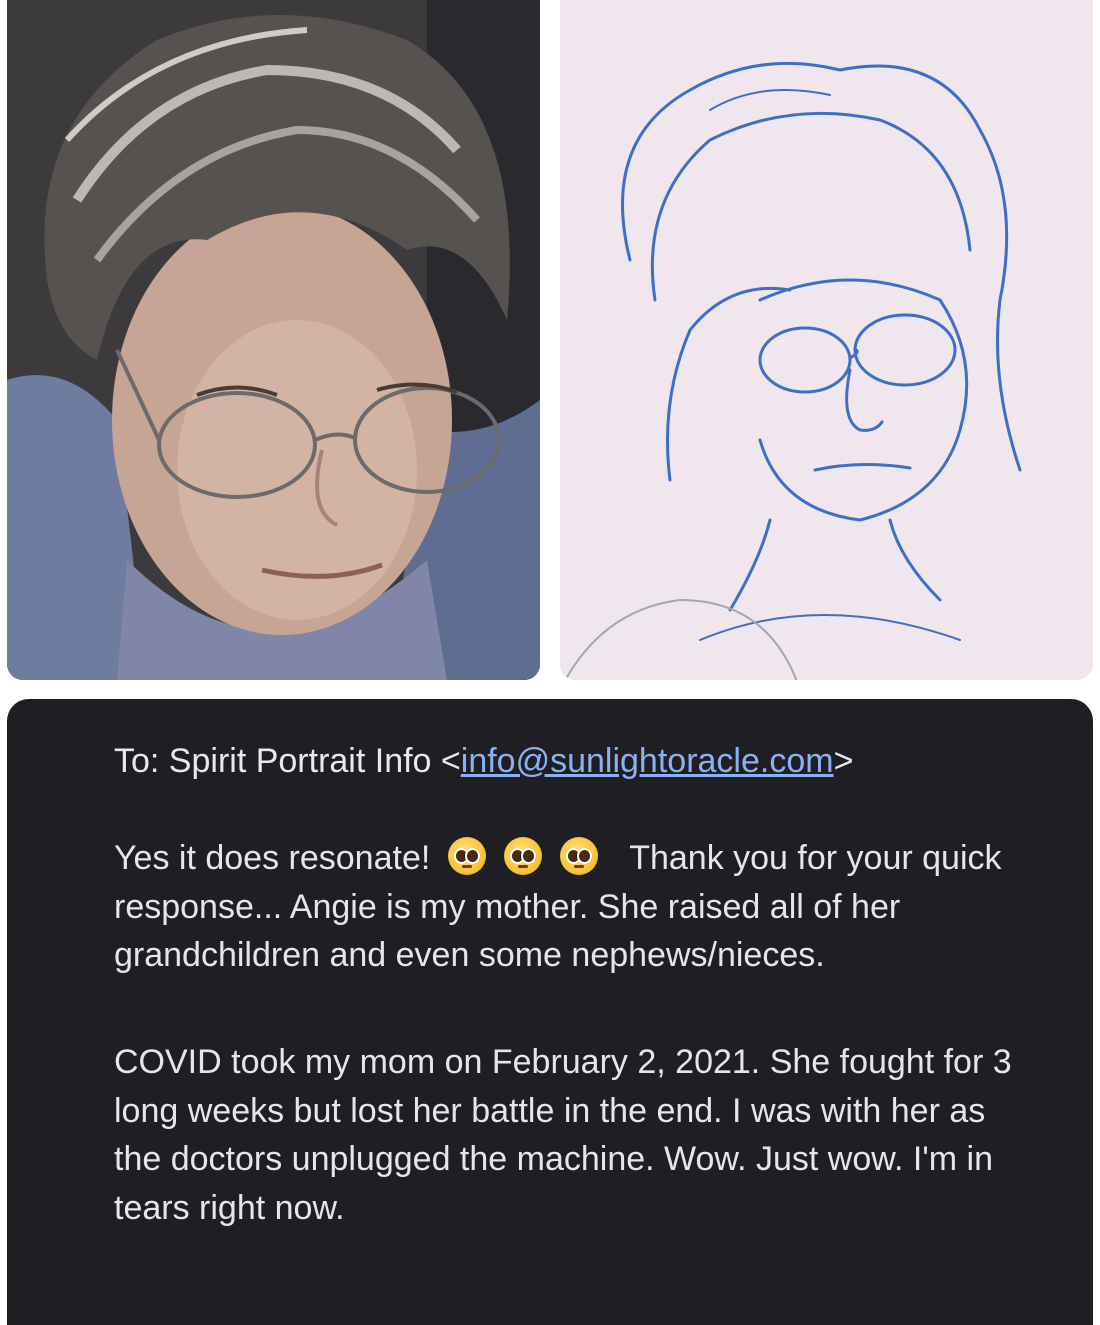 The width and height of the screenshot is (1100, 1325). I want to click on paragraph-1-start: Yes it does resonate!, so click(272, 858).